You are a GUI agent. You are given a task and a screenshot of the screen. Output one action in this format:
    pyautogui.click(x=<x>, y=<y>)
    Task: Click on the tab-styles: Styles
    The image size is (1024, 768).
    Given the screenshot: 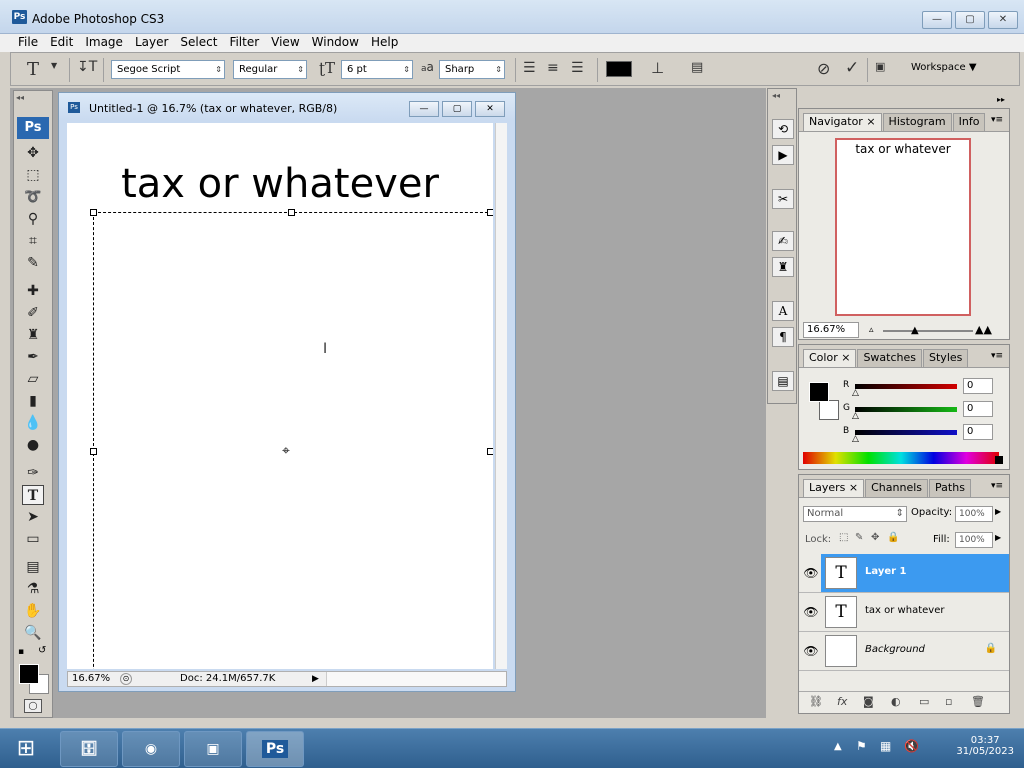 What is the action you would take?
    pyautogui.click(x=946, y=358)
    